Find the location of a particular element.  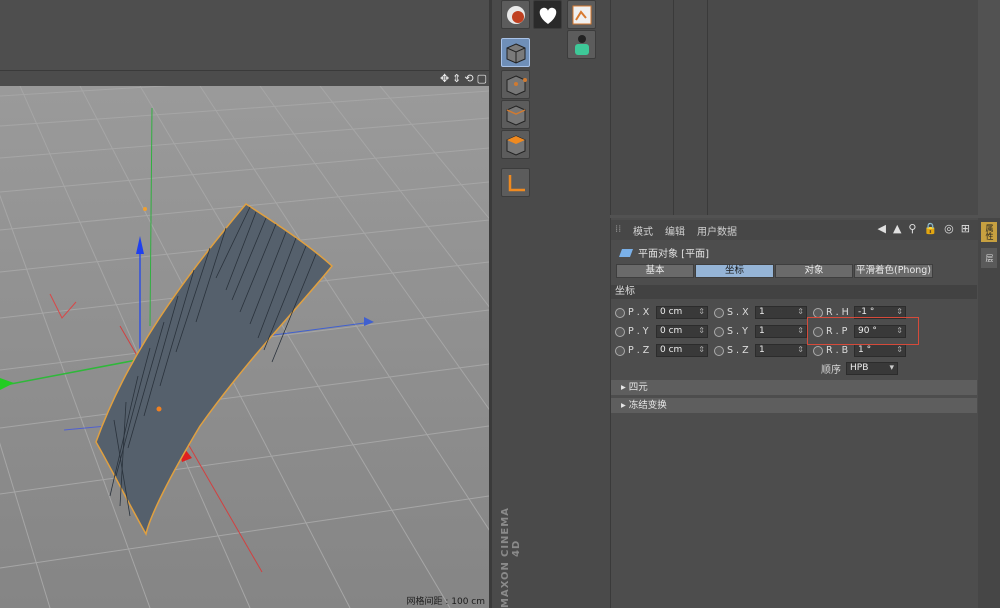

rotation-order: 顺序 HPB is located at coordinates (859, 368).